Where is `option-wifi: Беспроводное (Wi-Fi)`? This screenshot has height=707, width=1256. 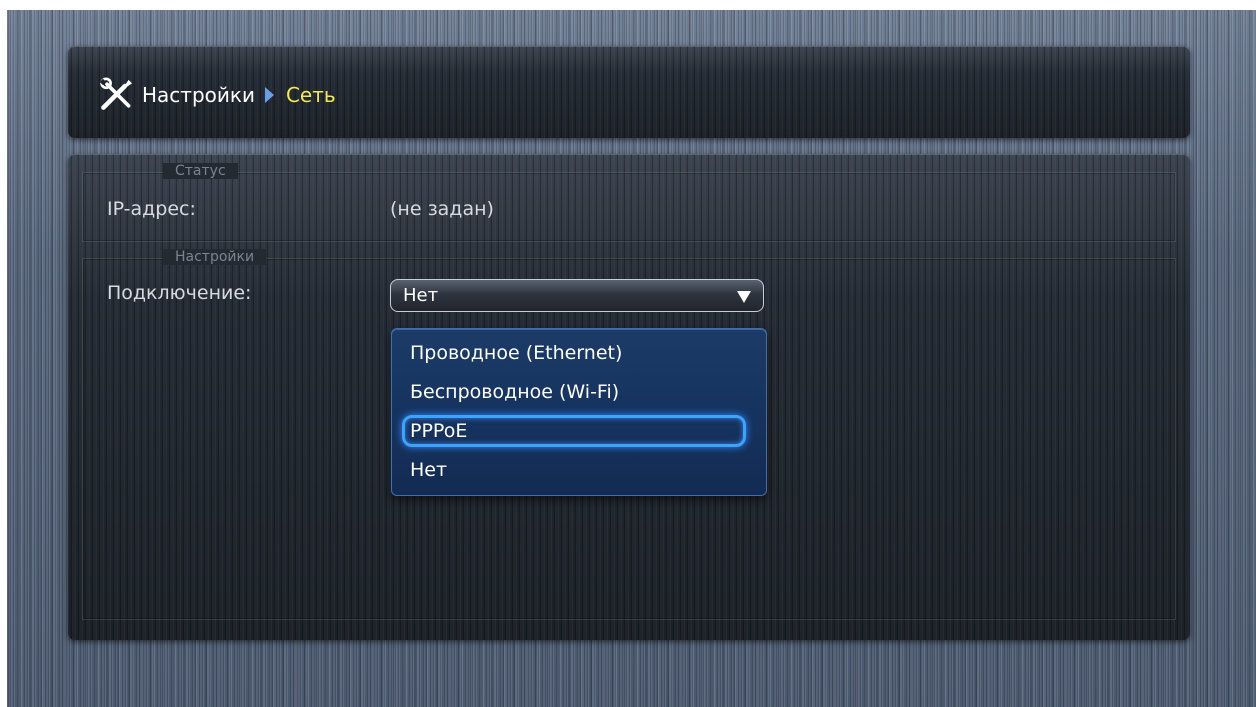
option-wifi: Беспроводное (Wi-Fi) is located at coordinates (574, 392).